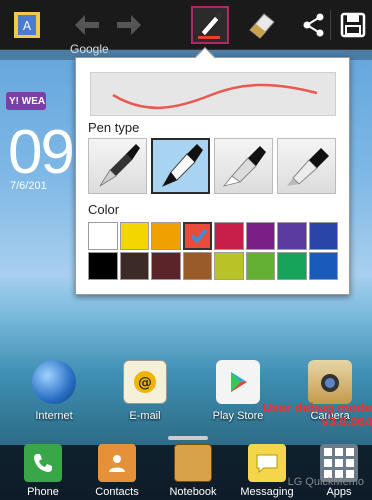  I want to click on share-icon, so click(314, 25).